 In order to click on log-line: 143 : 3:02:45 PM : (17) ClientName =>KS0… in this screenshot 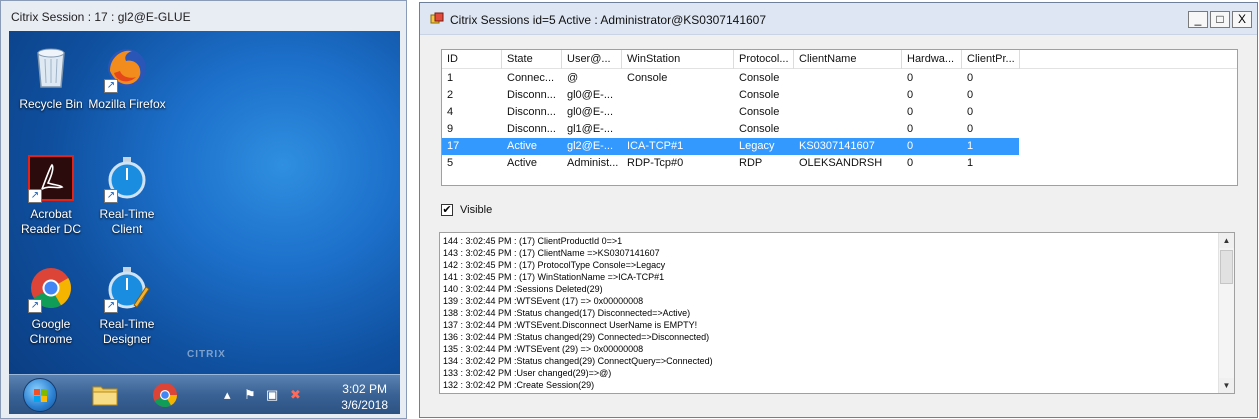, I will do `click(551, 253)`.